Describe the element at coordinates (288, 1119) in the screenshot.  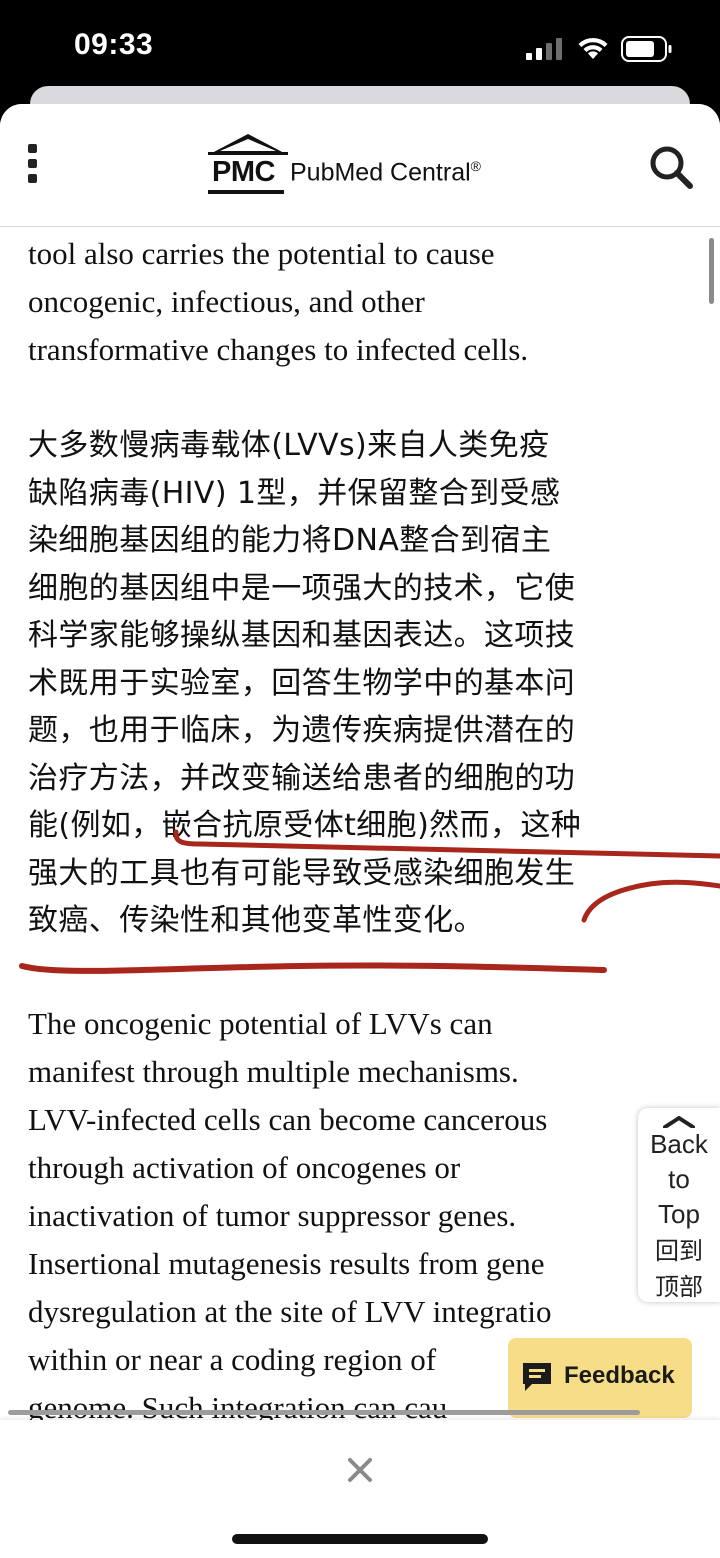
I see `text-line: LVV-infected cells can become cancerous` at that location.